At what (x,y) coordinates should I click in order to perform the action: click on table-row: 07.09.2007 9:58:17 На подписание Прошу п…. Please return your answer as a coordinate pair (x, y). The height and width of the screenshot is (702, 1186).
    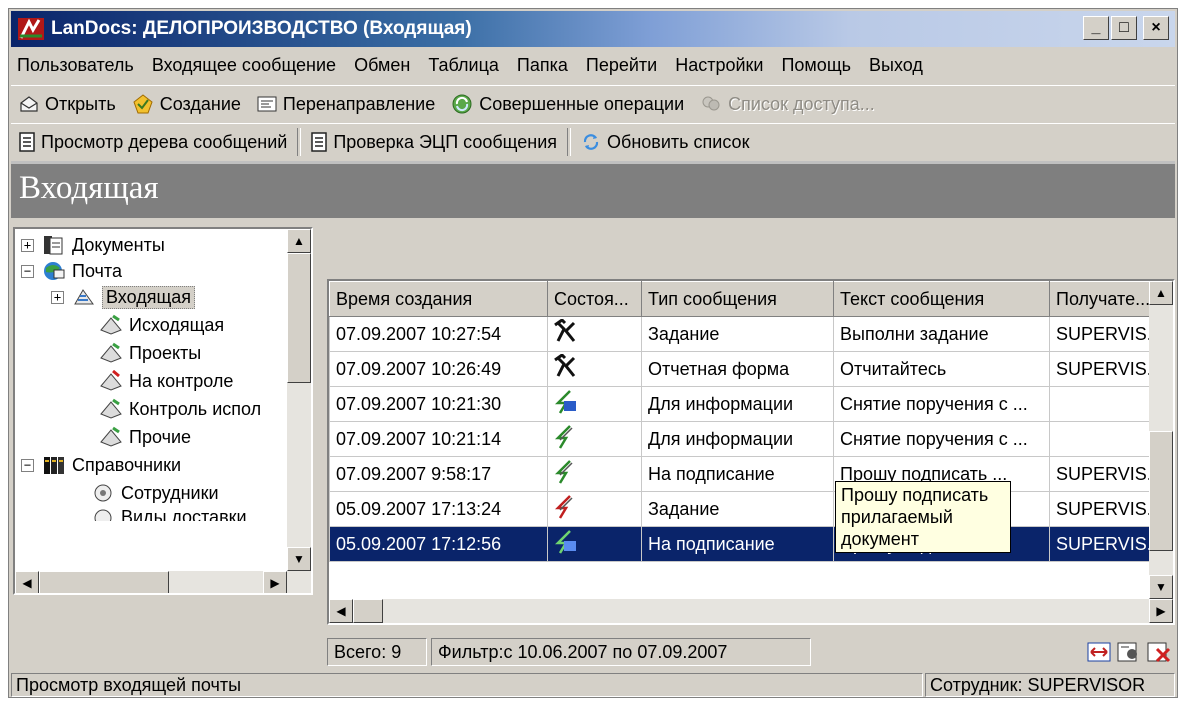
    Looking at the image, I should click on (749, 474).